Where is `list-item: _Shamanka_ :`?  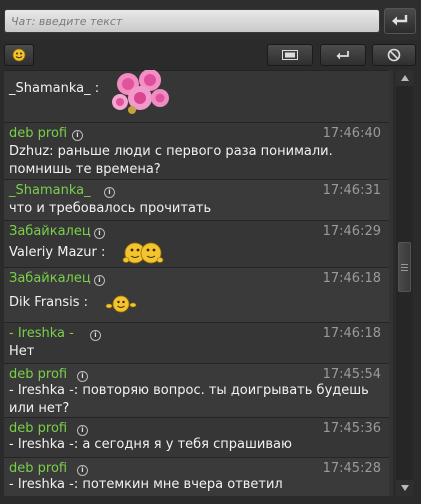 list-item: _Shamanka_ : is located at coordinates (196, 96).